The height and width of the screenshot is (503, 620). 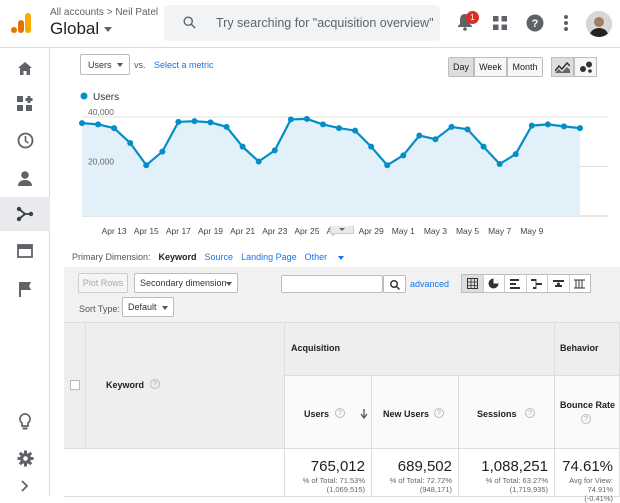 What do you see at coordinates (394, 284) in the screenshot?
I see `table-search-button` at bounding box center [394, 284].